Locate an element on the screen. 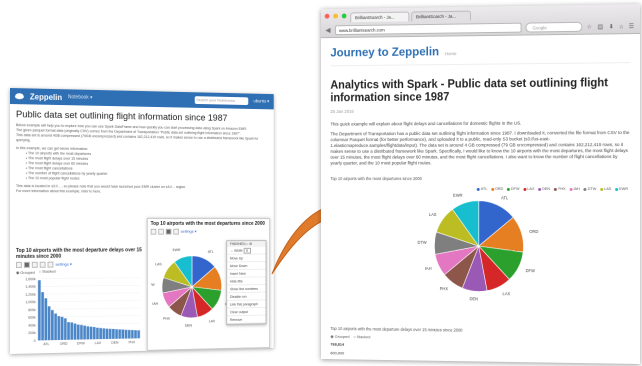 The image size is (642, 366). x-tick-label: LAX is located at coordinates (98, 343).